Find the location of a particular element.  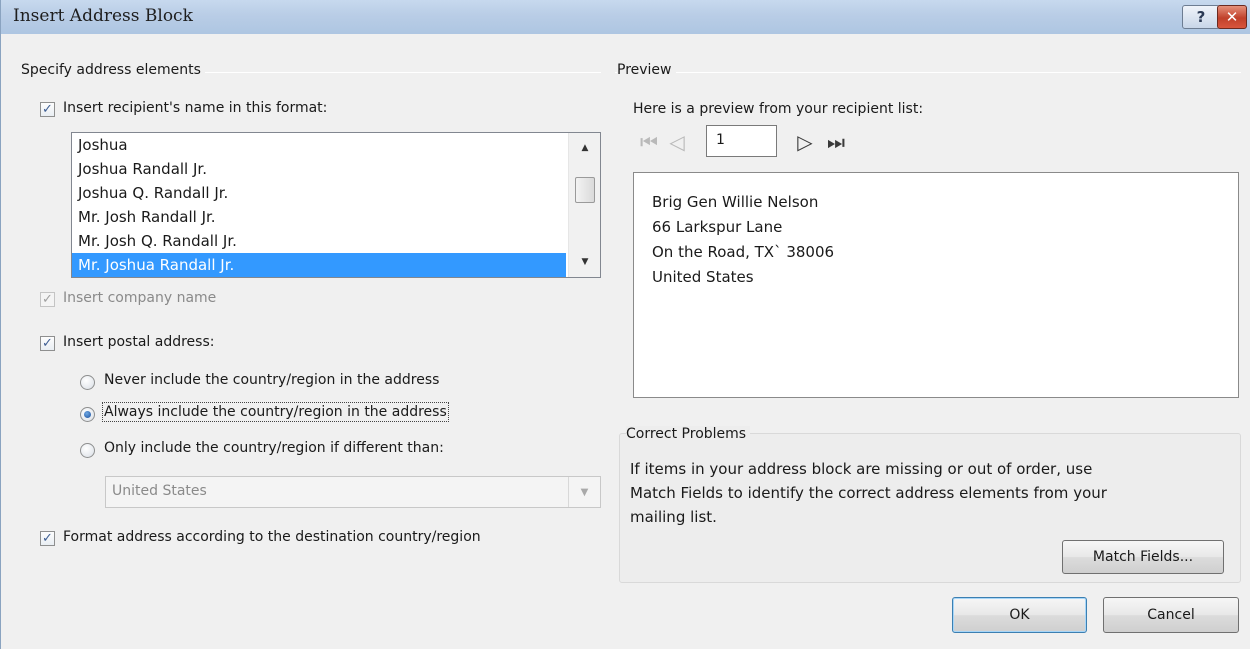

list-item-selected: Mr. Joshua Randall Jr. is located at coordinates (319, 265).